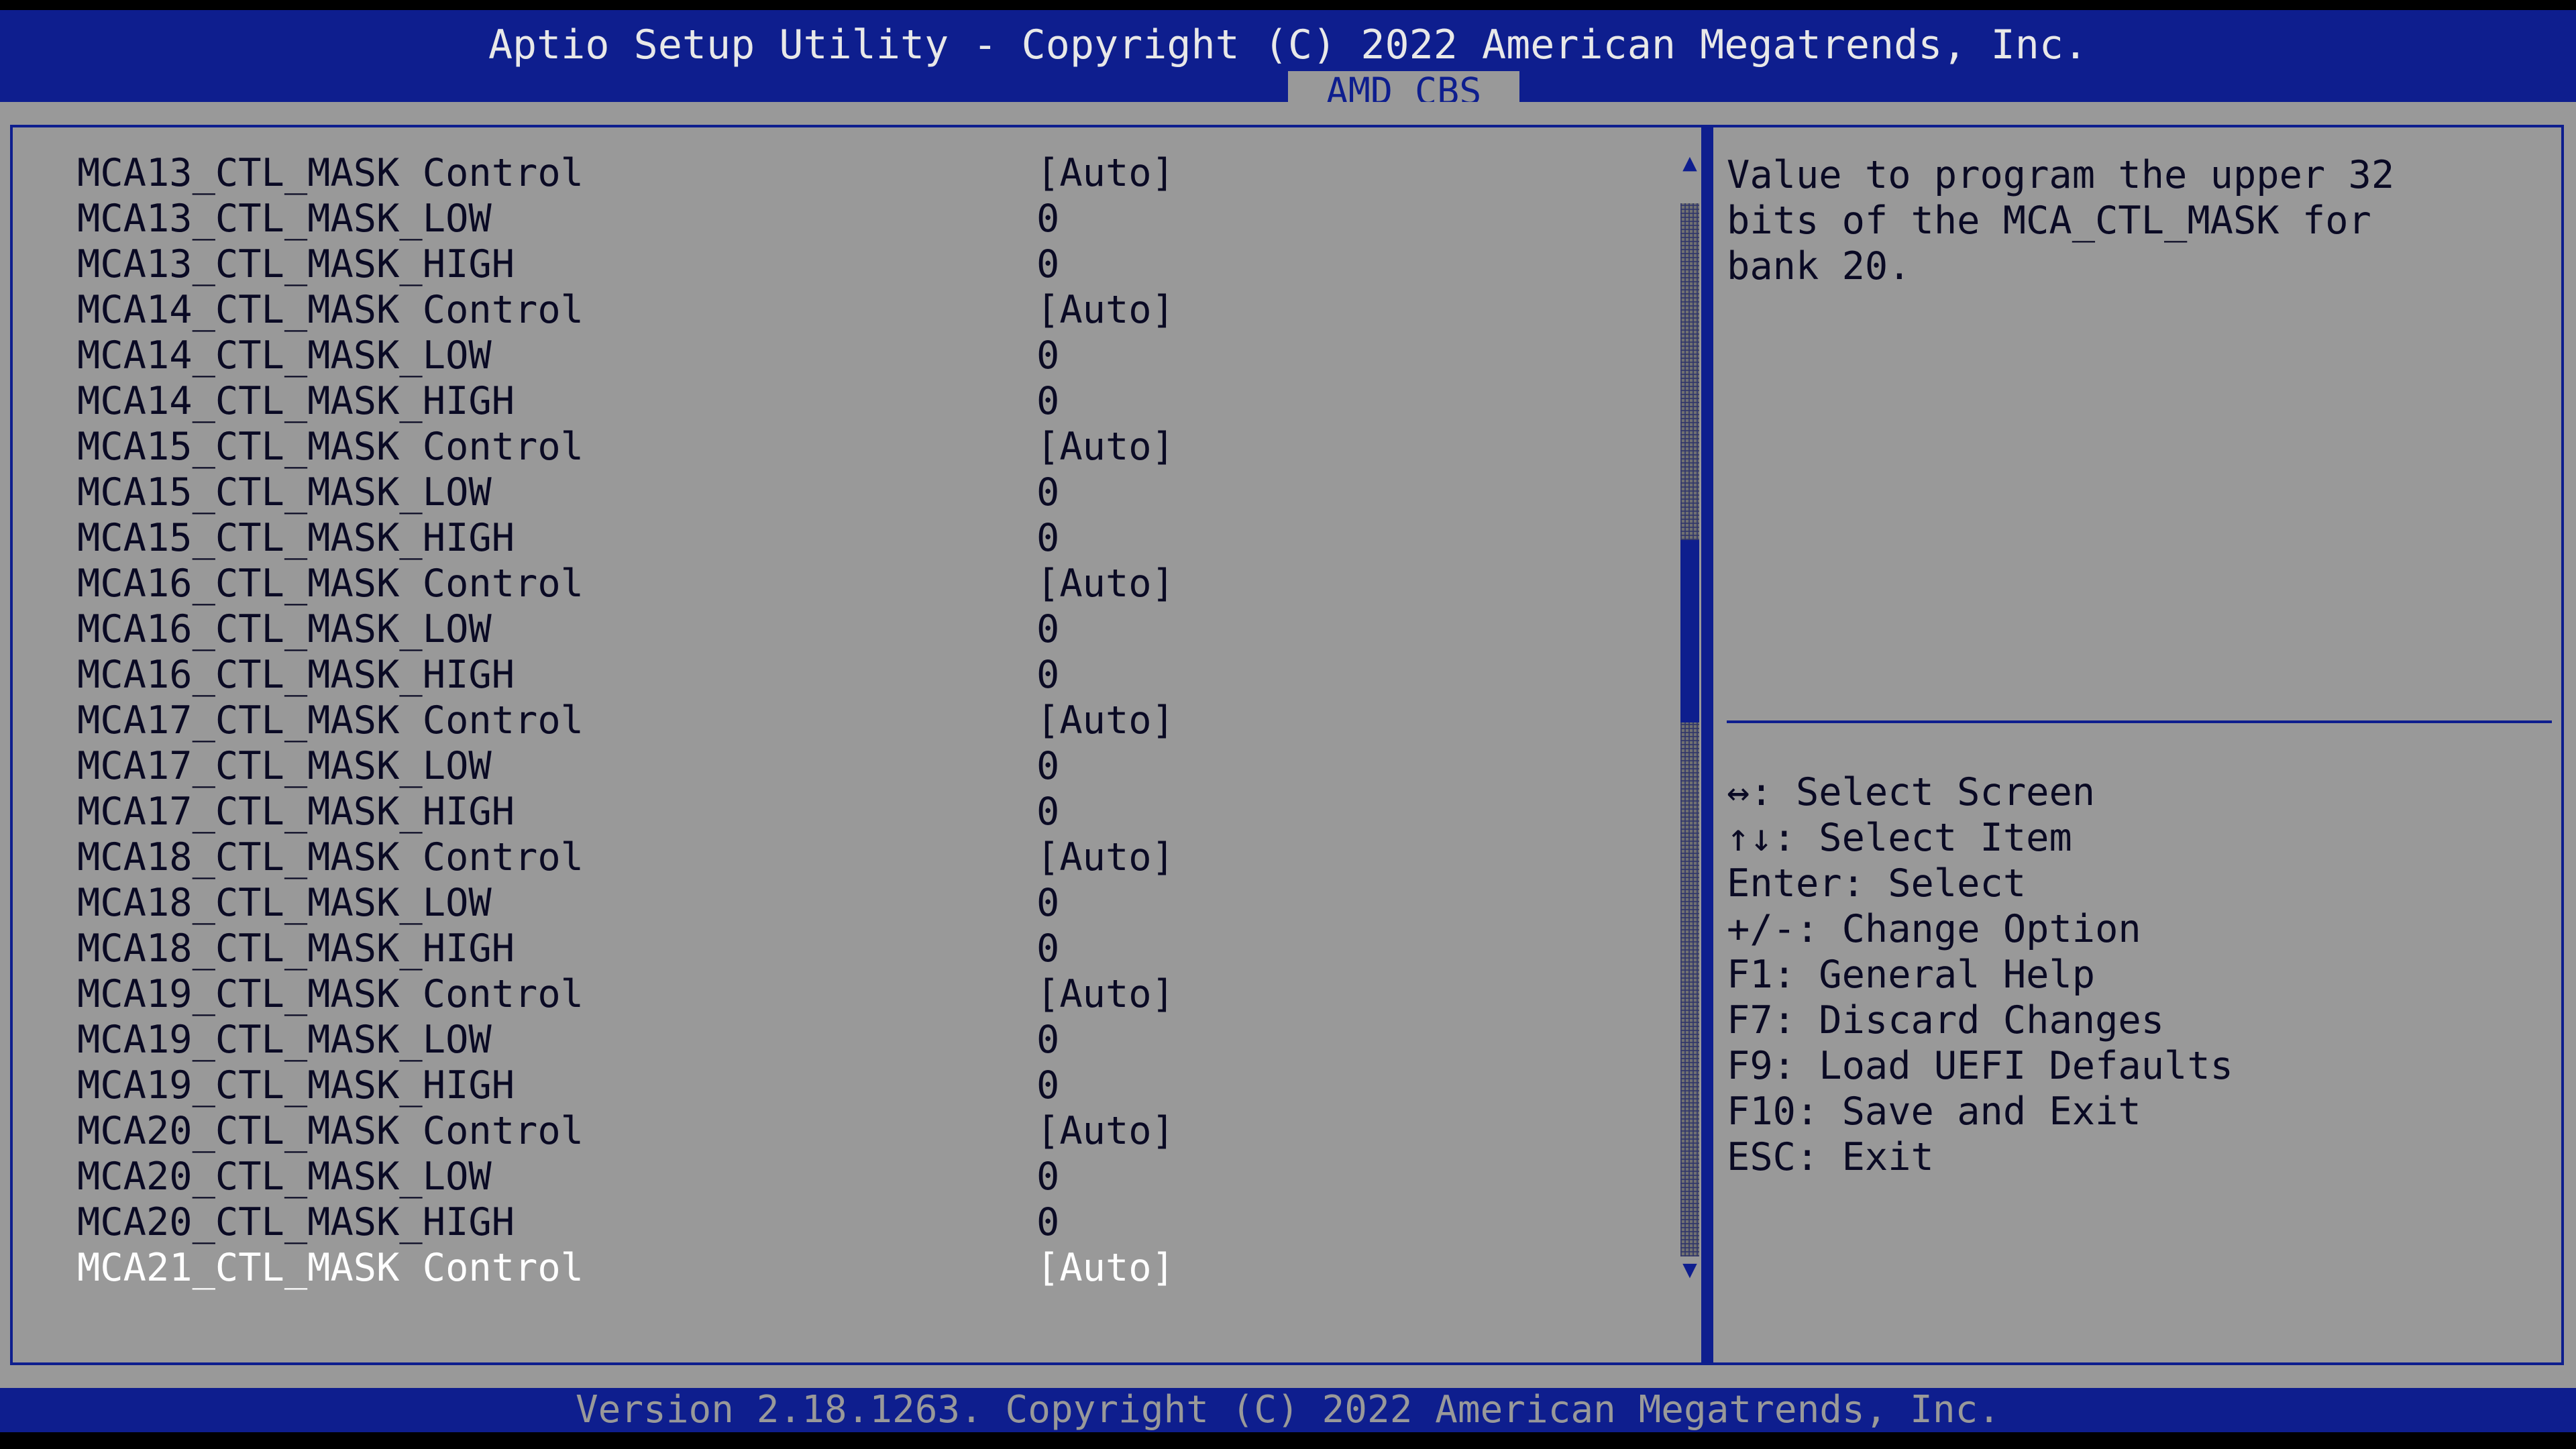 This screenshot has height=1449, width=2576. What do you see at coordinates (1991, 929) in the screenshot?
I see `key-action: Change Option` at bounding box center [1991, 929].